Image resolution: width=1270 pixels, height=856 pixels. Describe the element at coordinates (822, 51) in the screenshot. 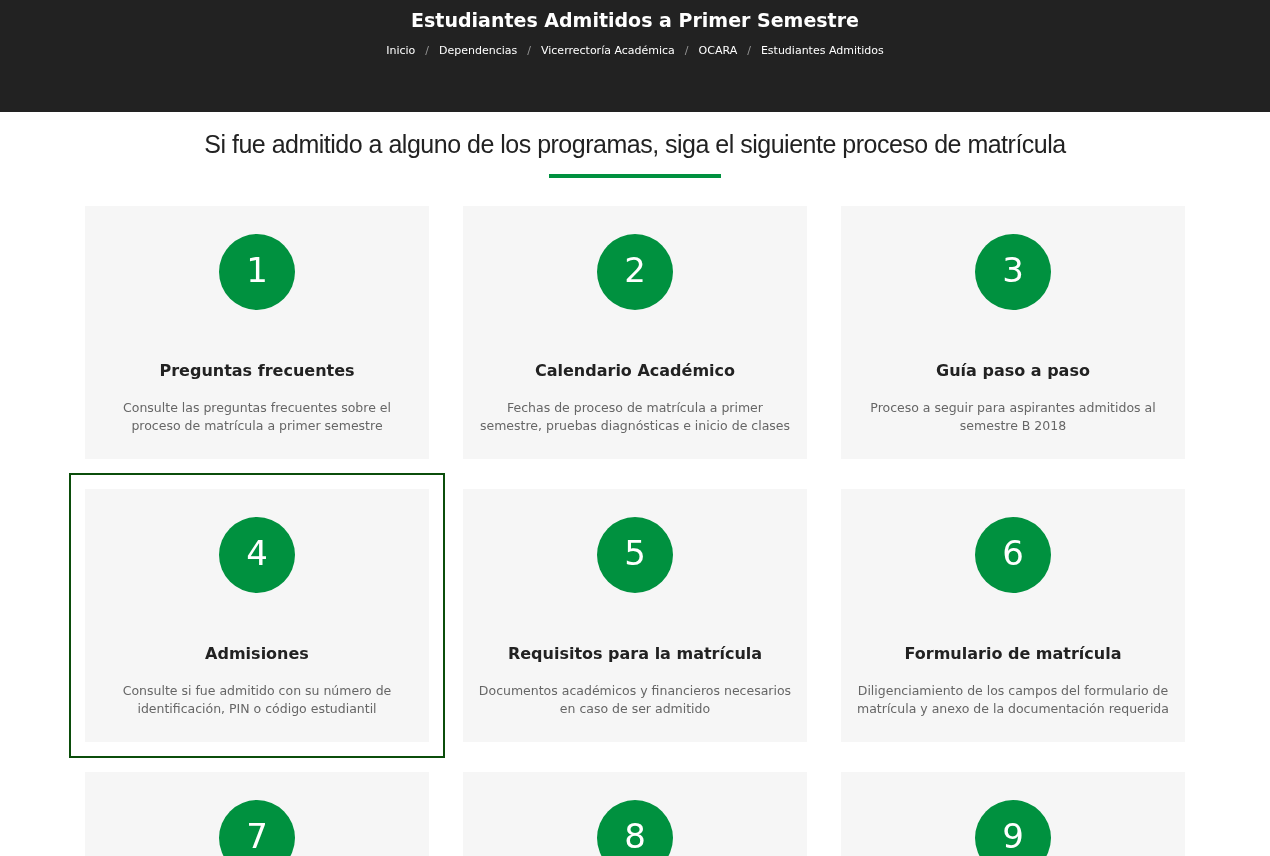

I see `breadcrumb-link: Estudiantes Admitidos` at that location.